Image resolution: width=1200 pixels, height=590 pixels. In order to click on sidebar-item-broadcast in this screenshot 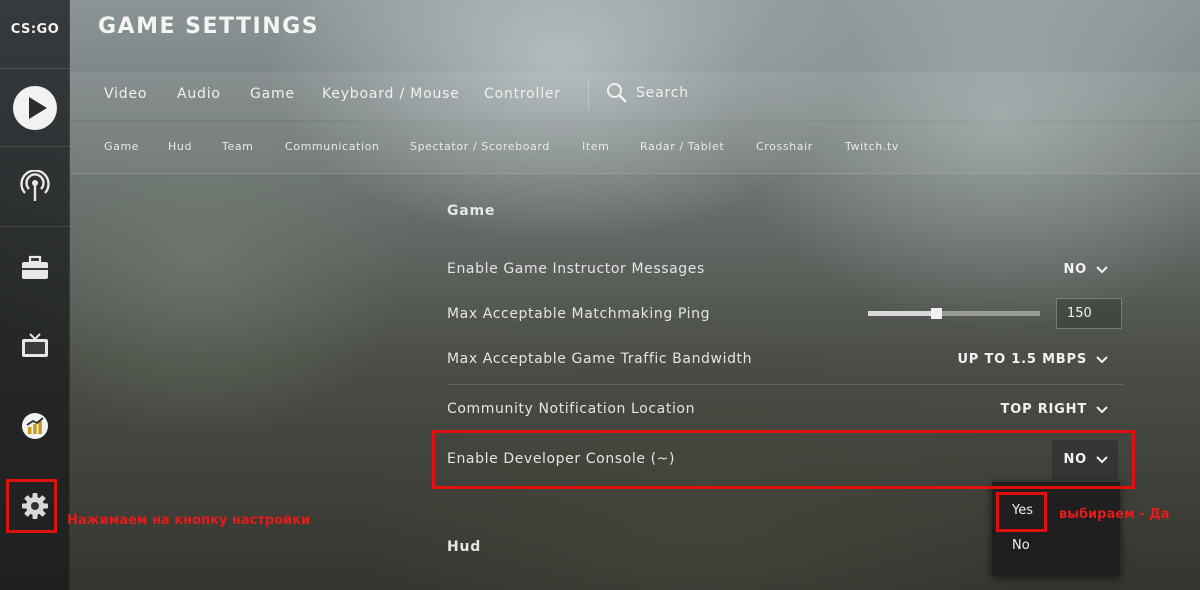, I will do `click(35, 186)`.